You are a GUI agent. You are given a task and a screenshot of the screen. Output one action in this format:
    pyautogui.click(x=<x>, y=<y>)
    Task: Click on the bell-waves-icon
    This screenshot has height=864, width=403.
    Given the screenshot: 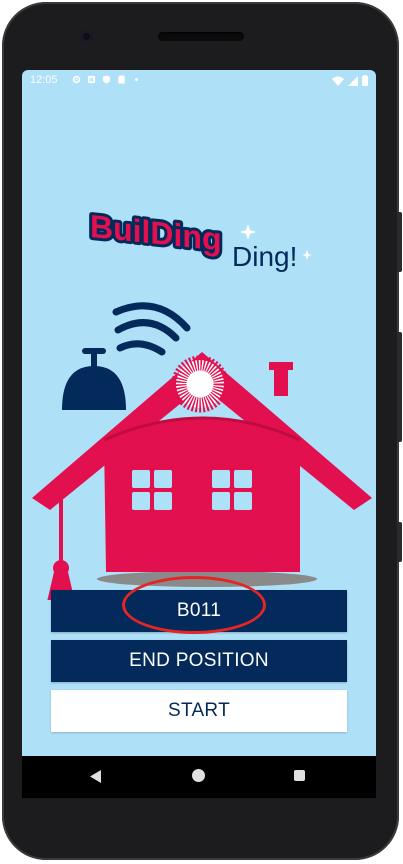 What is the action you would take?
    pyautogui.click(x=151, y=329)
    